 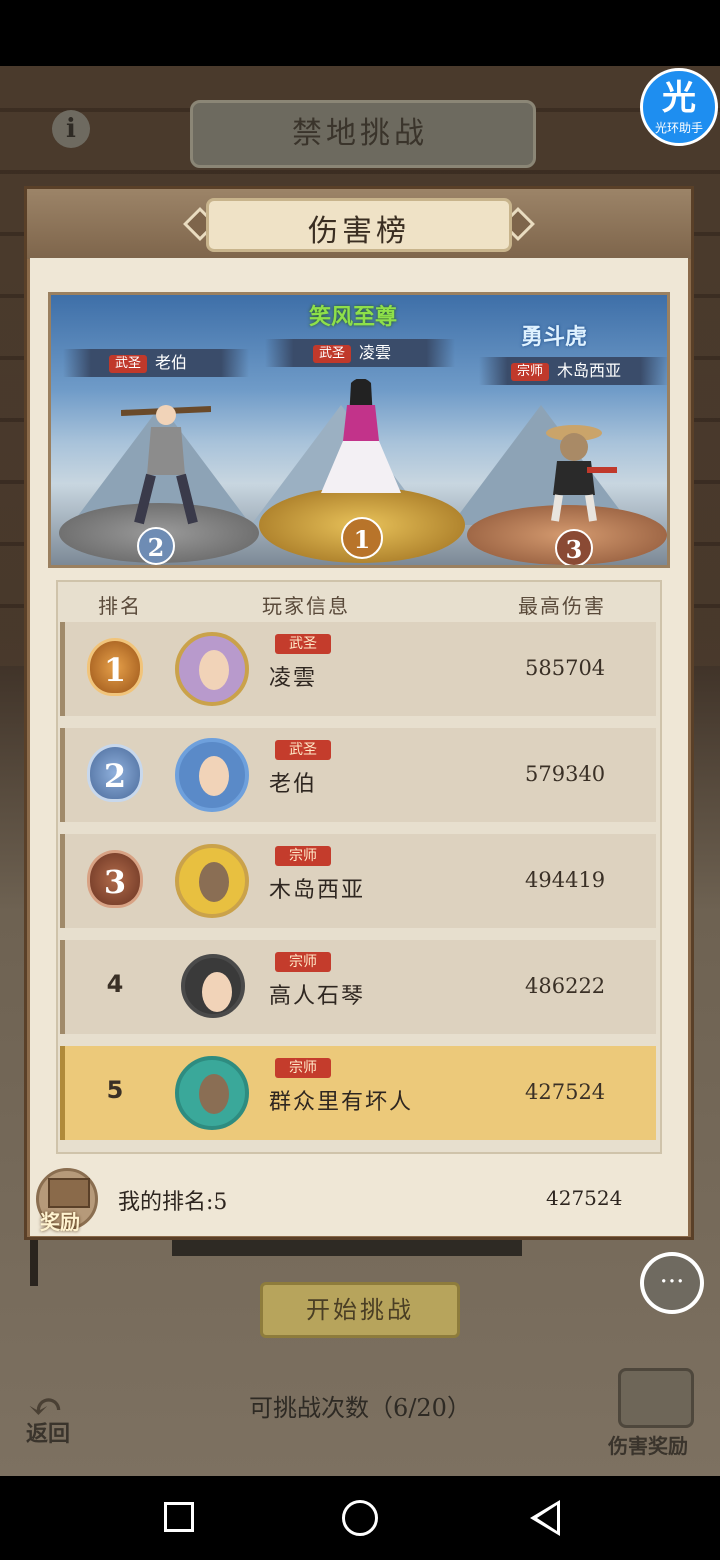 What do you see at coordinates (648, 1446) in the screenshot?
I see `damage-reward-label: 伤害奖励` at bounding box center [648, 1446].